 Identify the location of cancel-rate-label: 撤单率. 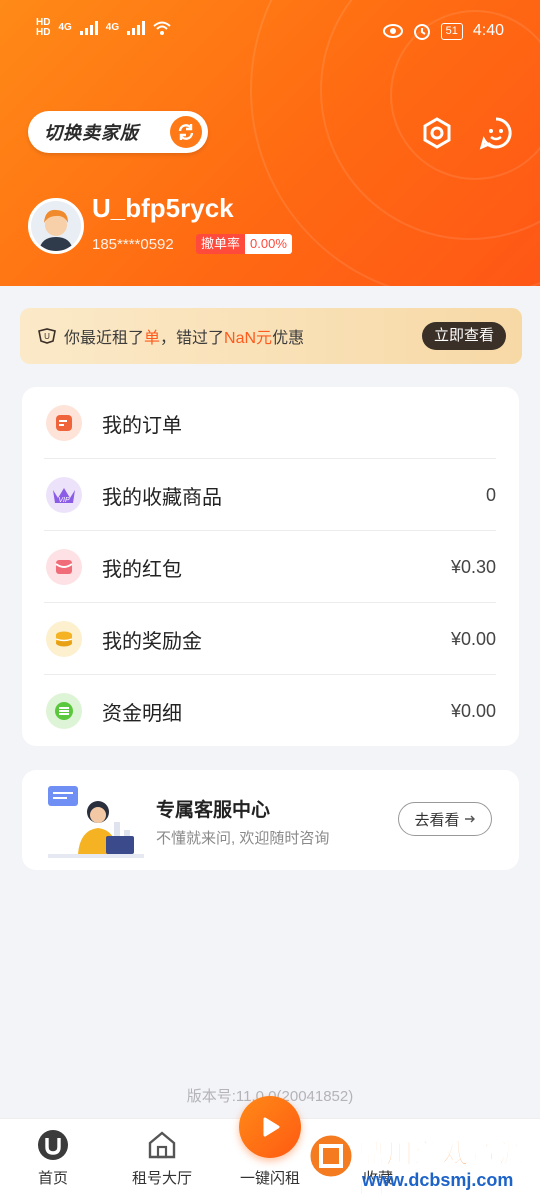
(221, 244).